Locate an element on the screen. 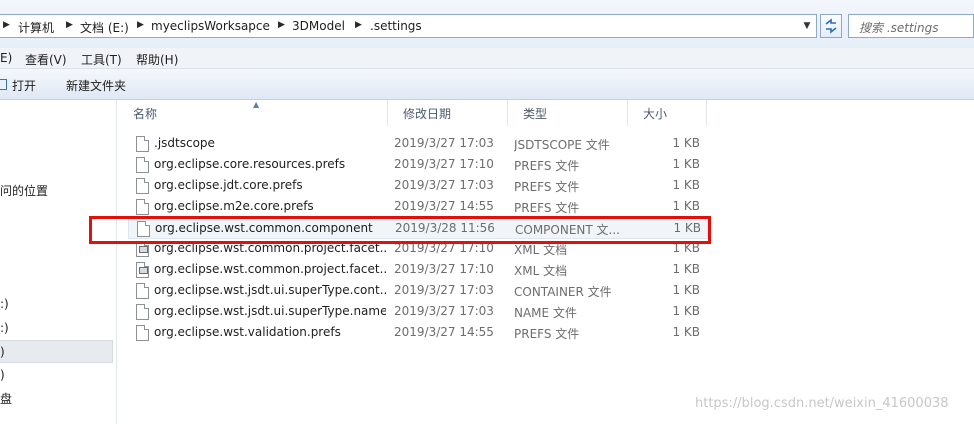 The height and width of the screenshot is (424, 974). nav-item-drive-selected: ) is located at coordinates (2, 352).